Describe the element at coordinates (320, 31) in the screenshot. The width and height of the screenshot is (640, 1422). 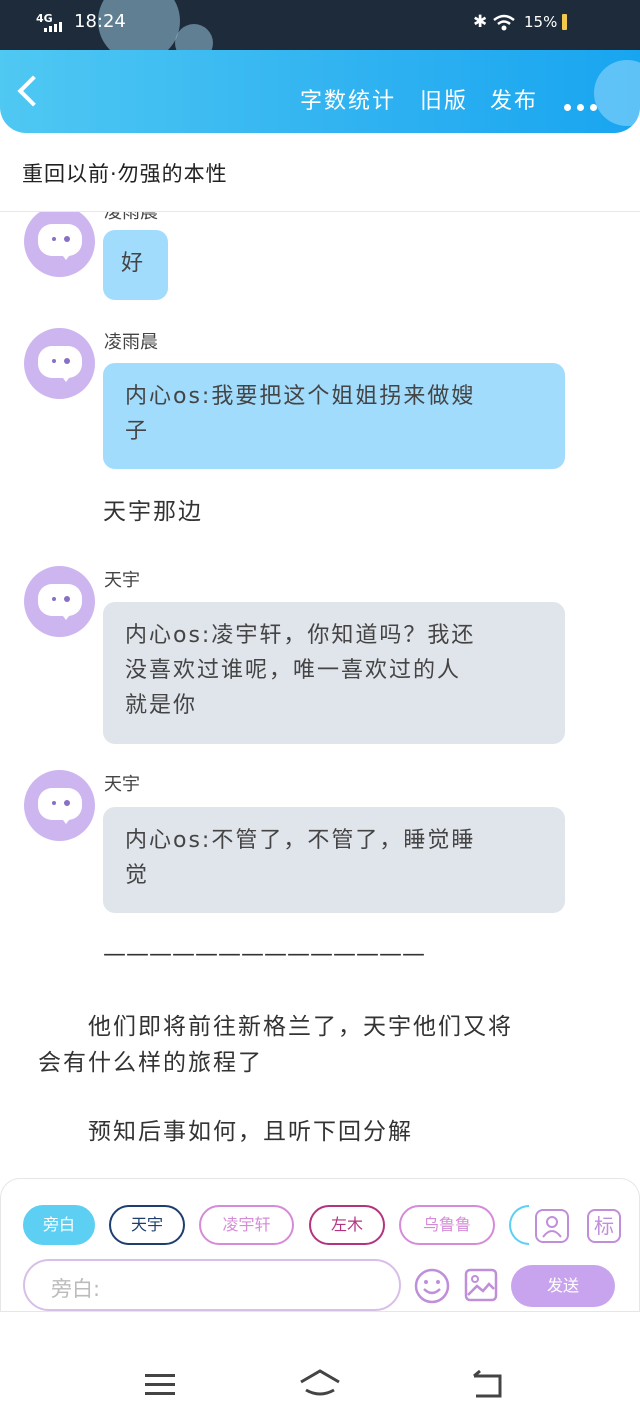
I see `status-bar: 4G 18:24 ✱ 15%` at that location.